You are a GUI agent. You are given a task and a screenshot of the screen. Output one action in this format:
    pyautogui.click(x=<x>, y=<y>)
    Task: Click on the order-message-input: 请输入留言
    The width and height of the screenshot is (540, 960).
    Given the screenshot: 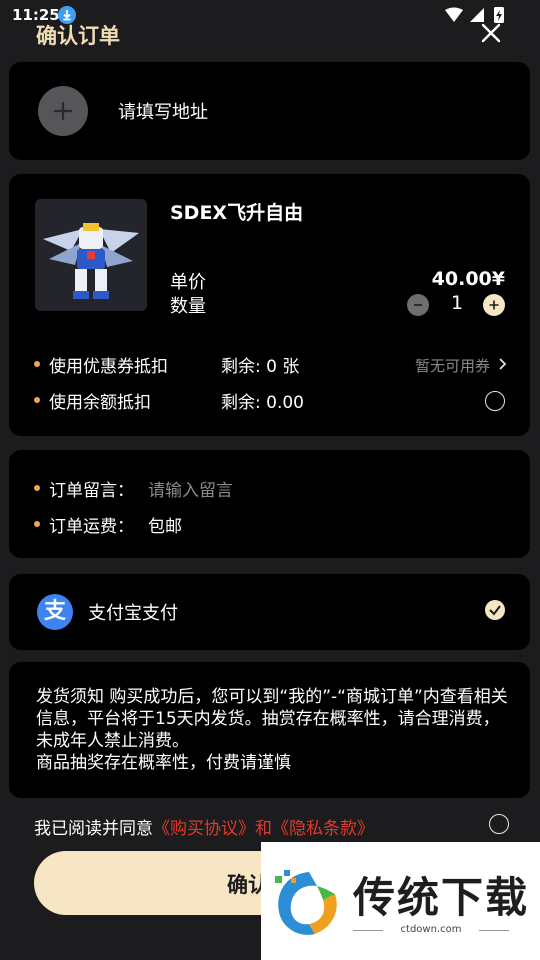 What is the action you would take?
    pyautogui.click(x=190, y=488)
    